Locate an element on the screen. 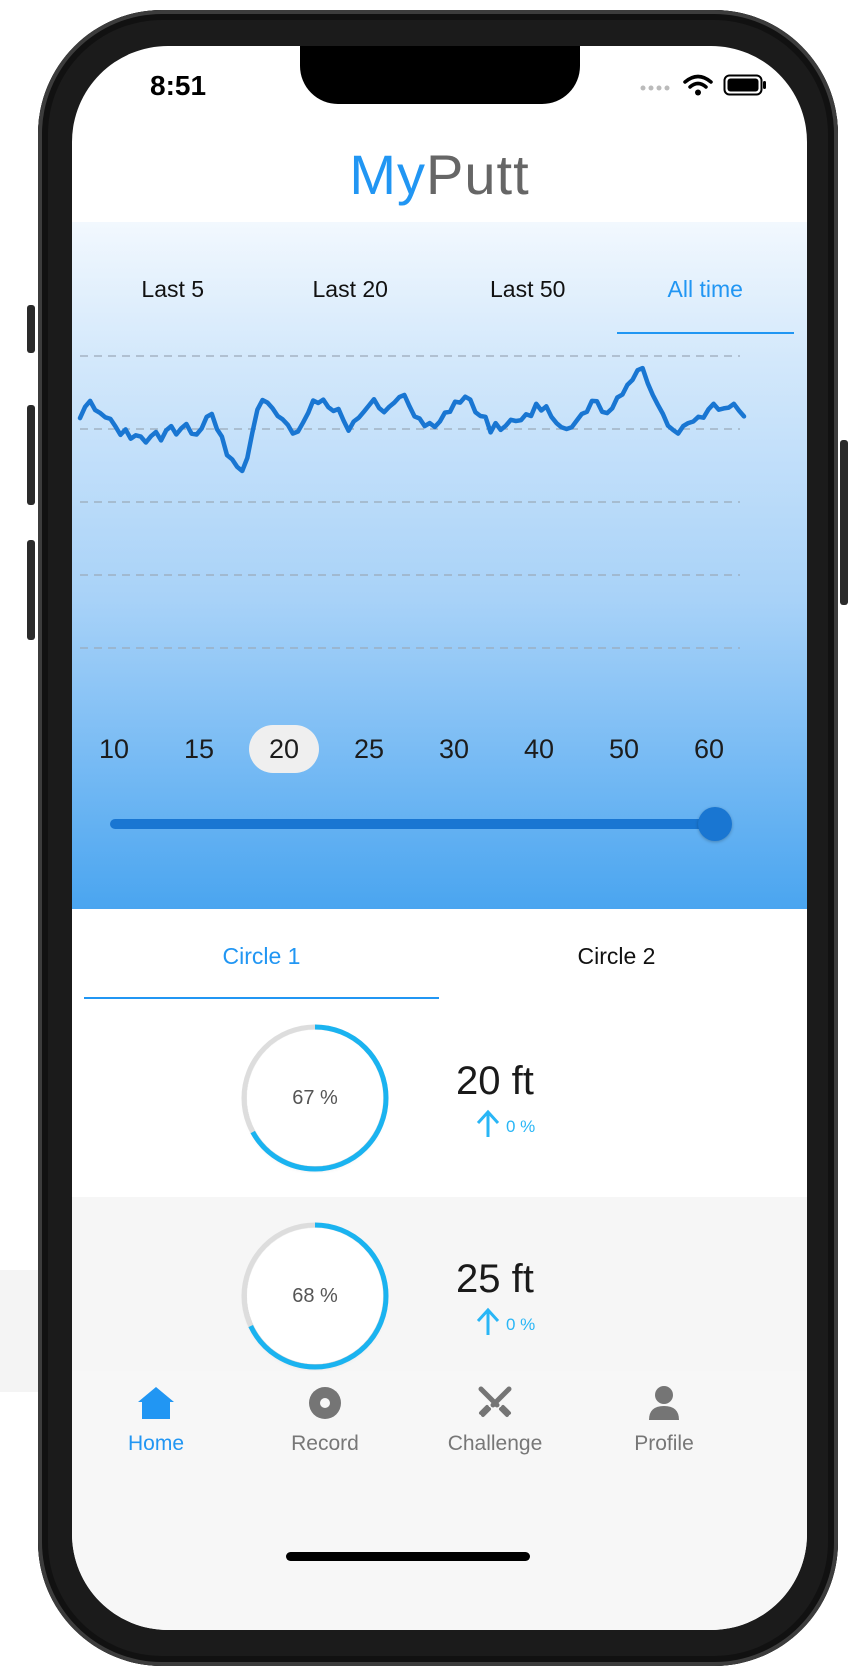  mute-switch is located at coordinates (31, 329).